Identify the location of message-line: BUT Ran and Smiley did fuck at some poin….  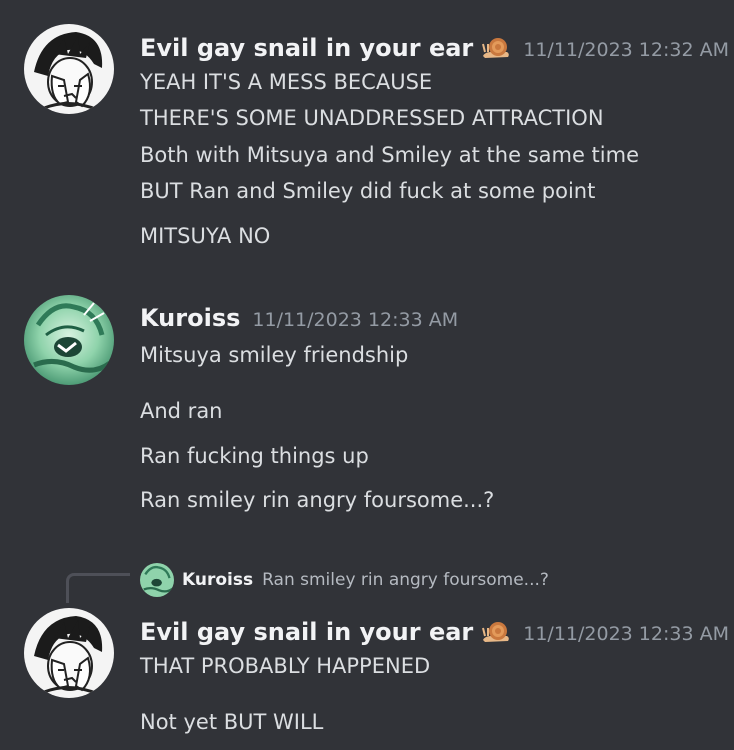
(368, 191).